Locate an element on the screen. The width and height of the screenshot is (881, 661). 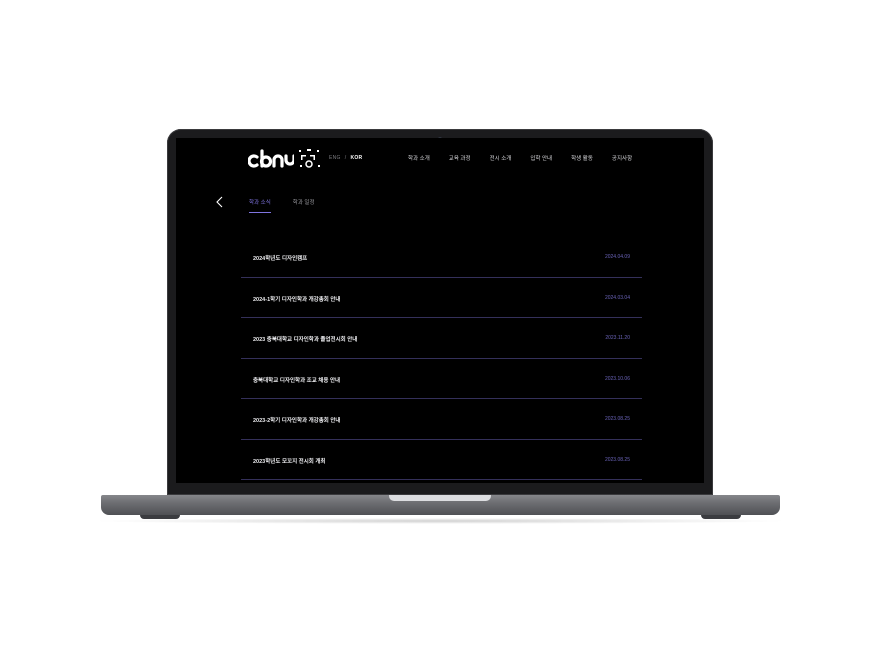
notice-title: 2023-2학기 디자인학과 개강총회 안내 is located at coordinates (297, 420).